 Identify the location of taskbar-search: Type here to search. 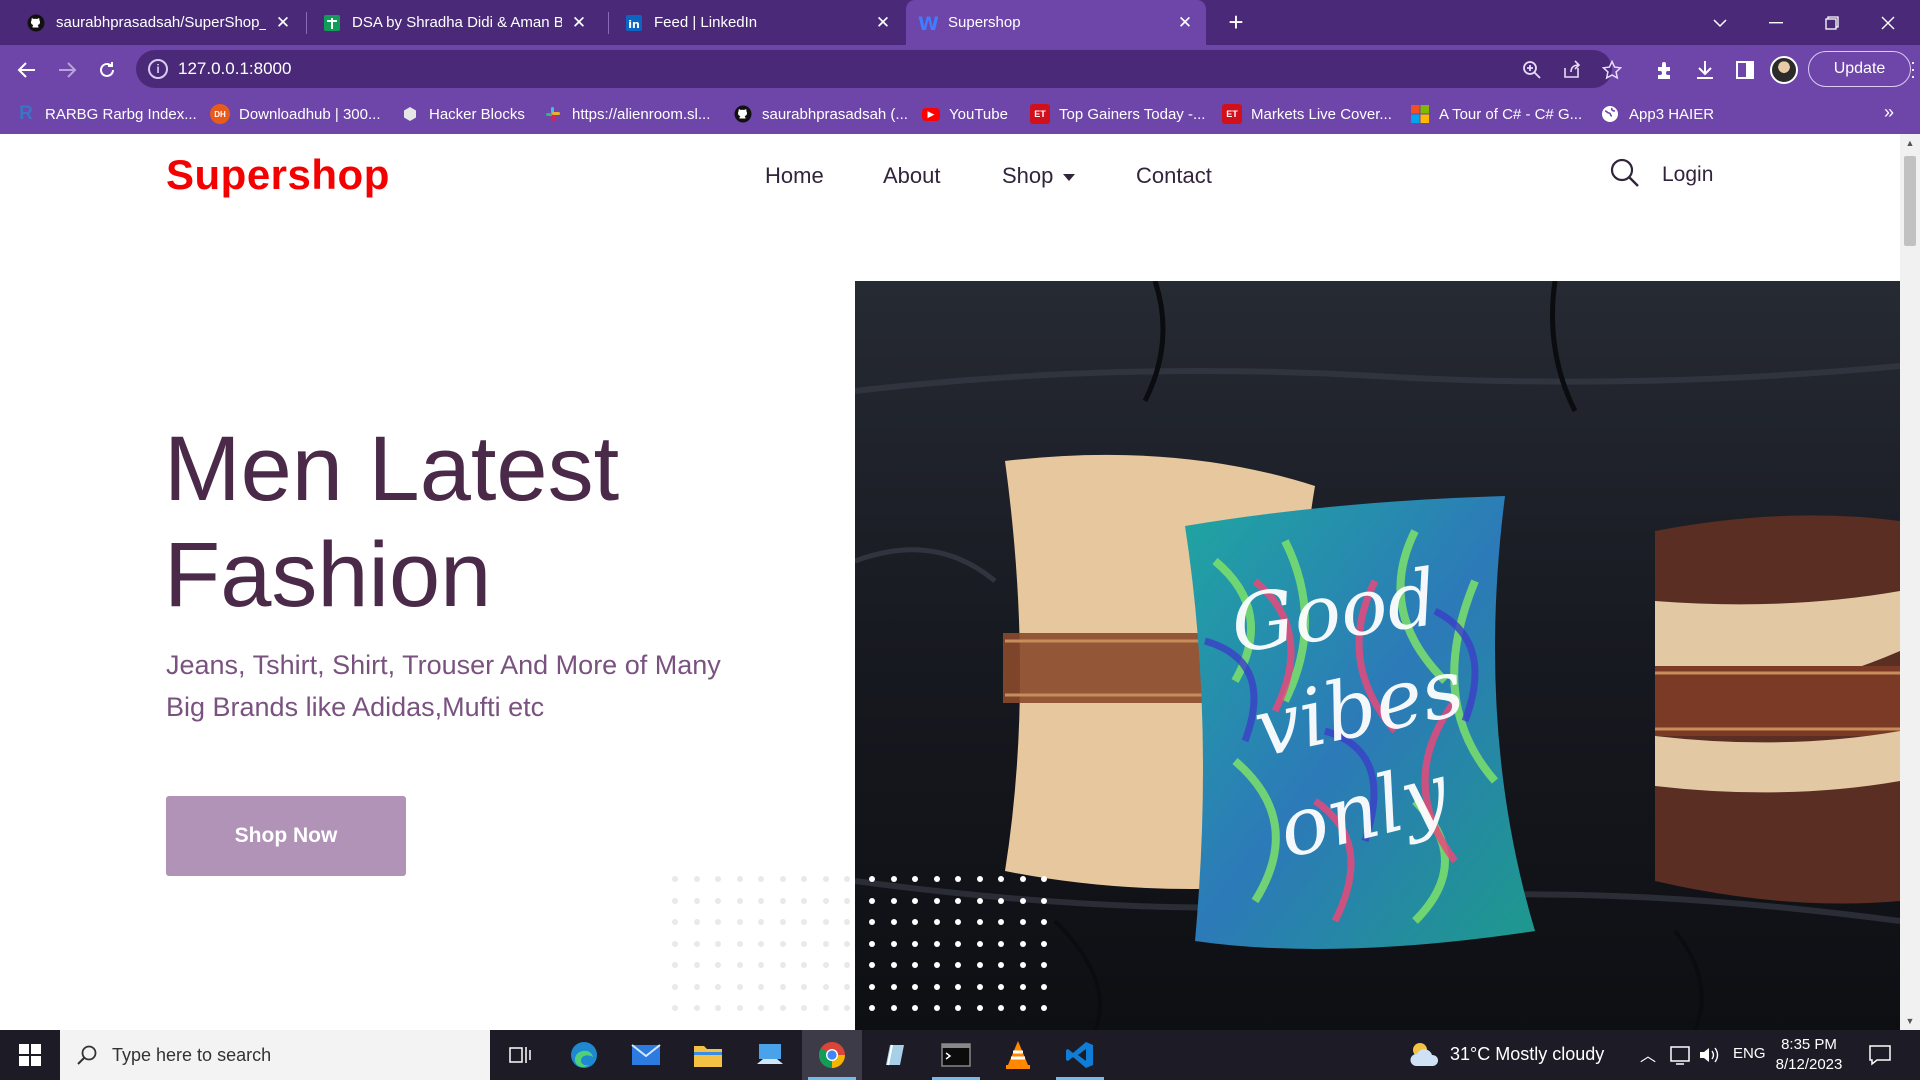
(275, 1055).